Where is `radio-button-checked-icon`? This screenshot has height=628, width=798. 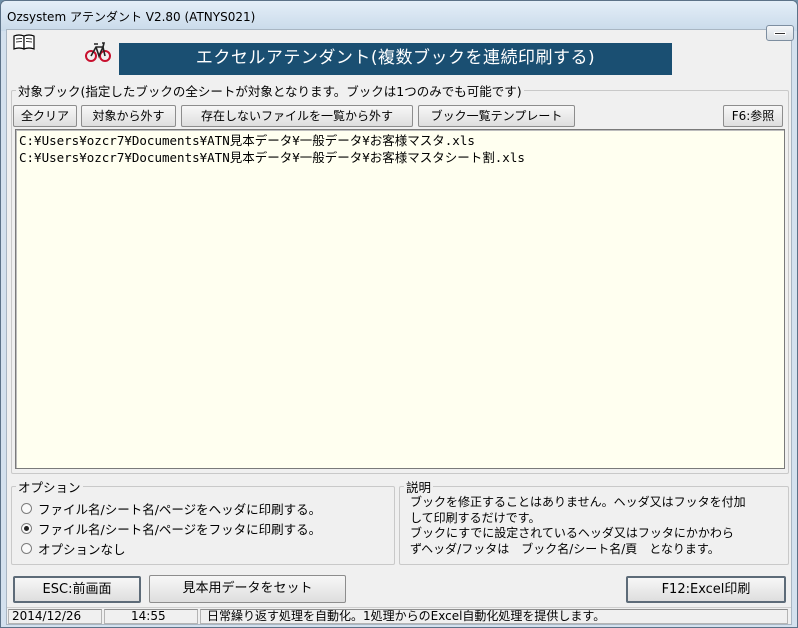
radio-button-checked-icon is located at coordinates (26, 528).